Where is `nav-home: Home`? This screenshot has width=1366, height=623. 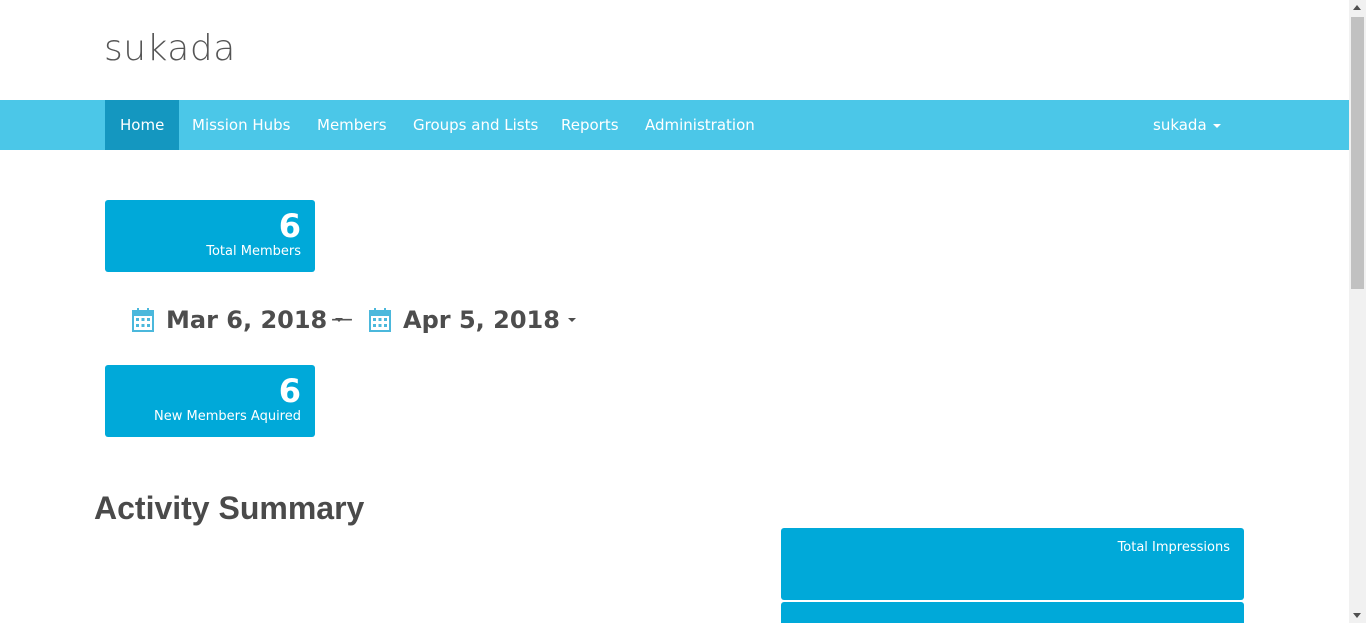
nav-home: Home is located at coordinates (142, 125).